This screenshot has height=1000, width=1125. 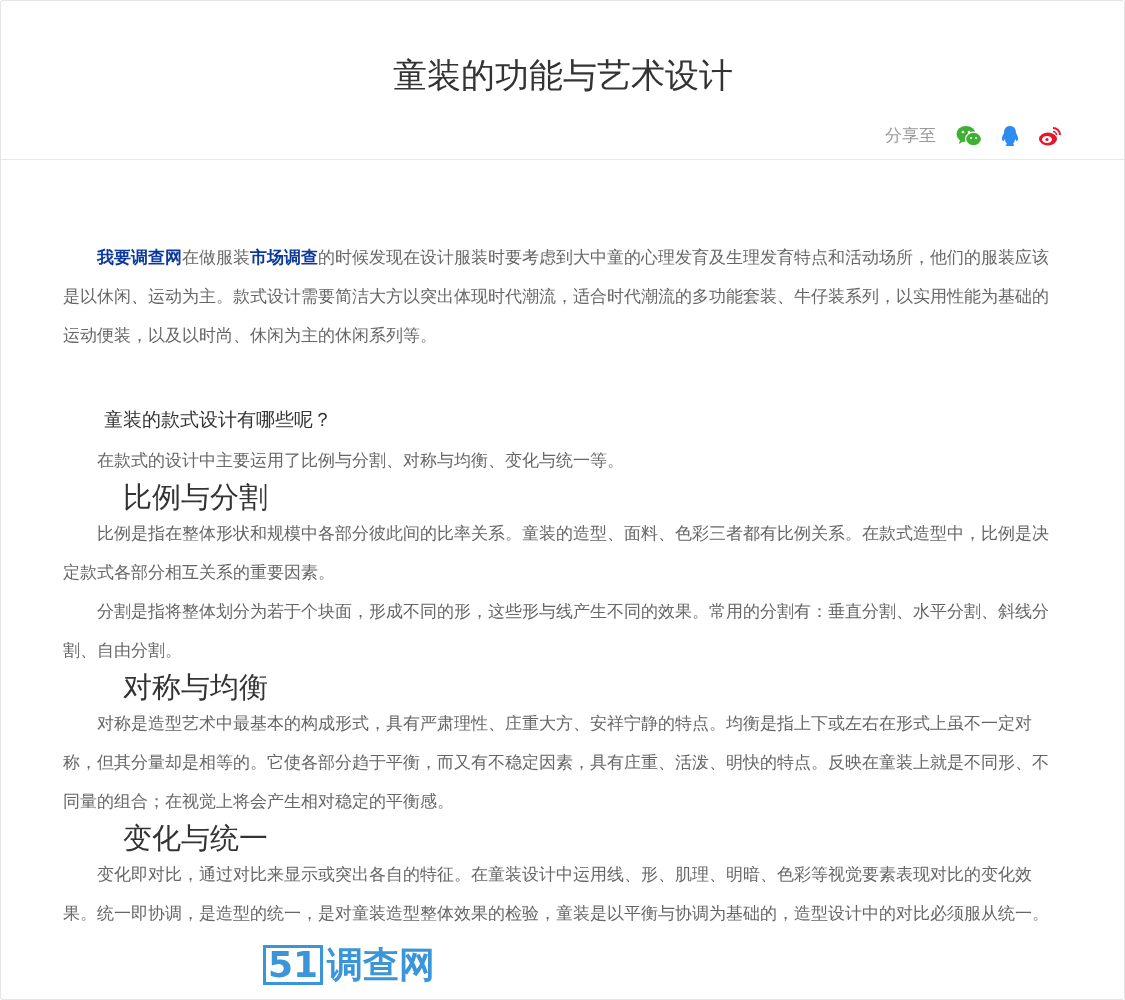 I want to click on article-paragraph: 比例是指在整体形状和规模中各部分彼此间的比率关系。童装的造型、面料、色彩三者都有比例关系。在款式造型中，比例是决定款式各部分相互关系的重要因素。, so click(x=556, y=552).